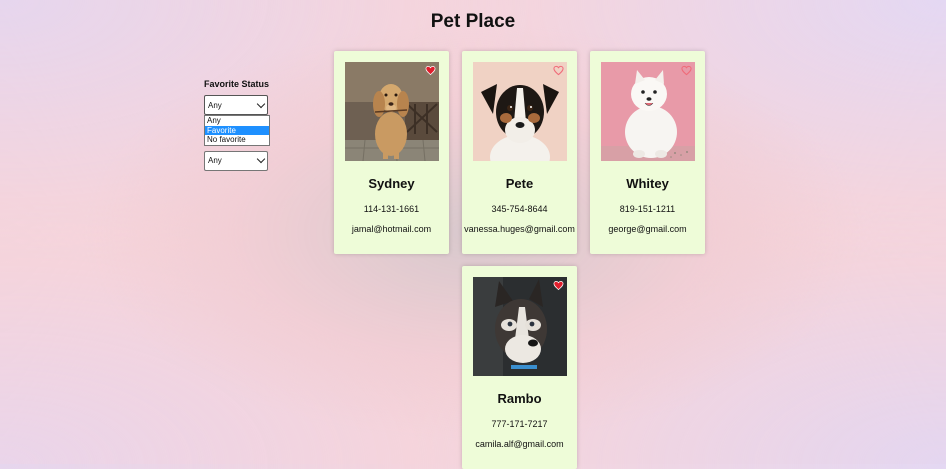 The height and width of the screenshot is (469, 946). What do you see at coordinates (519, 229) in the screenshot?
I see `pet-email: vanessa.huges@gmail.com` at bounding box center [519, 229].